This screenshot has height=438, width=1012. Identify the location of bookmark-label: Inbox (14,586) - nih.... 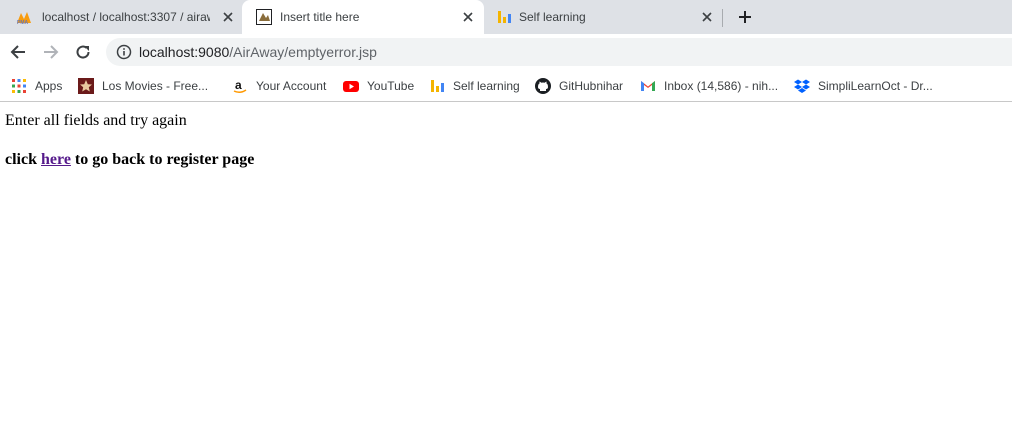
(721, 86).